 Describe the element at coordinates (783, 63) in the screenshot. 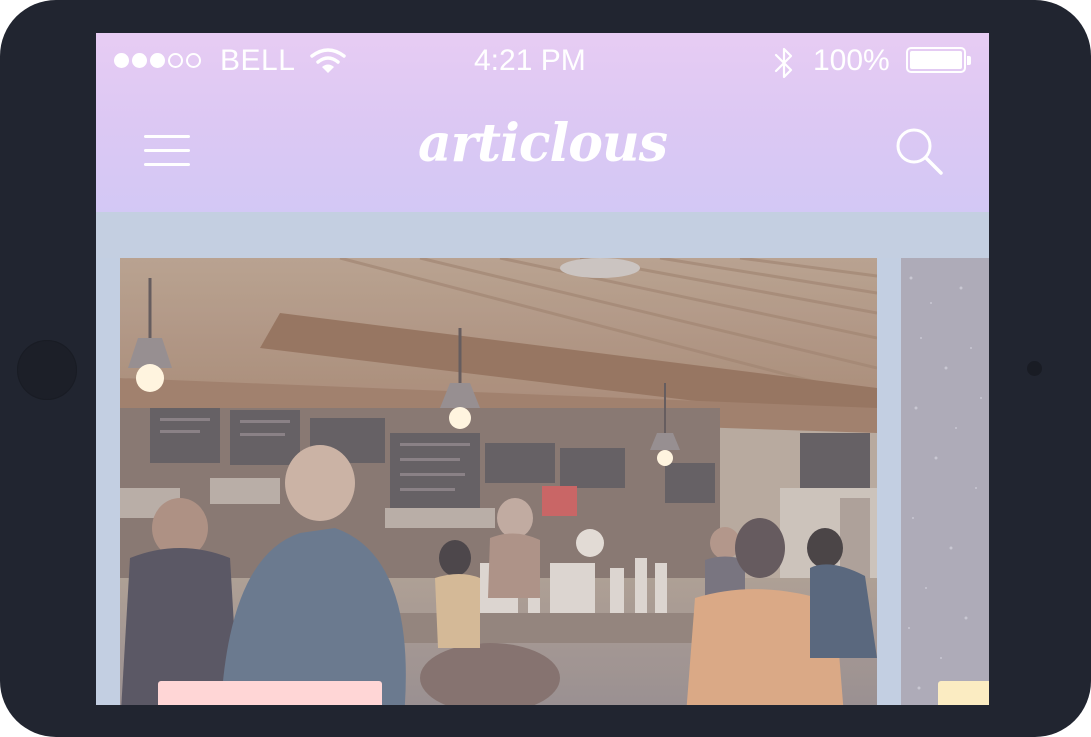

I see `bluetooth-icon` at that location.